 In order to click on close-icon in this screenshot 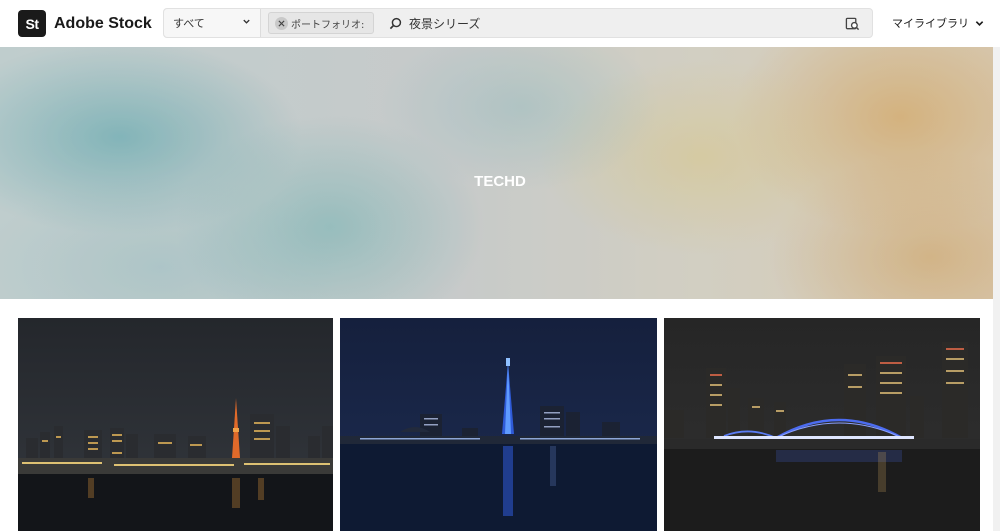, I will do `click(281, 23)`.